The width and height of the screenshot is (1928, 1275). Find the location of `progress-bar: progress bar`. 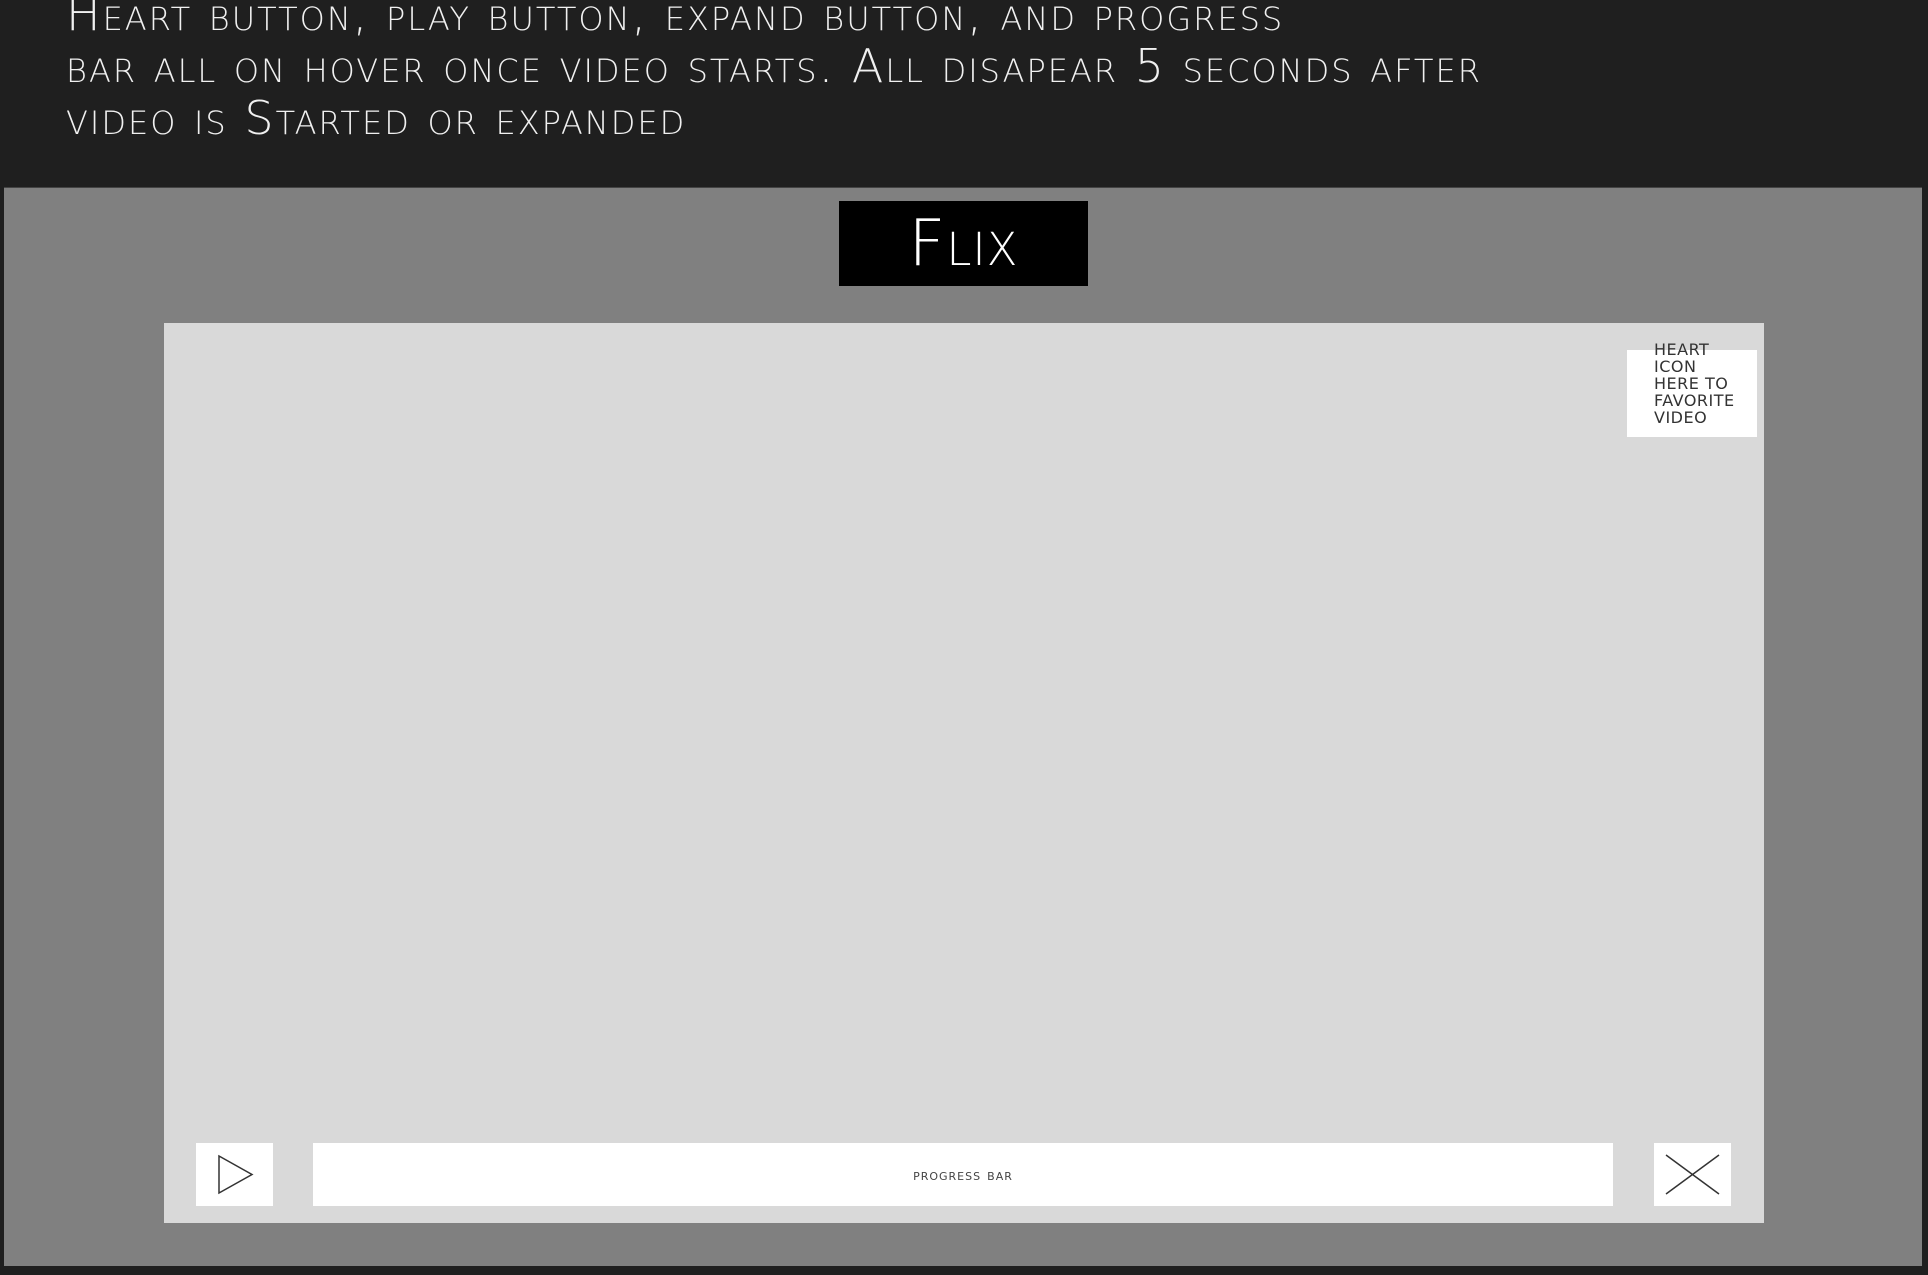

progress-bar: progress bar is located at coordinates (963, 1174).